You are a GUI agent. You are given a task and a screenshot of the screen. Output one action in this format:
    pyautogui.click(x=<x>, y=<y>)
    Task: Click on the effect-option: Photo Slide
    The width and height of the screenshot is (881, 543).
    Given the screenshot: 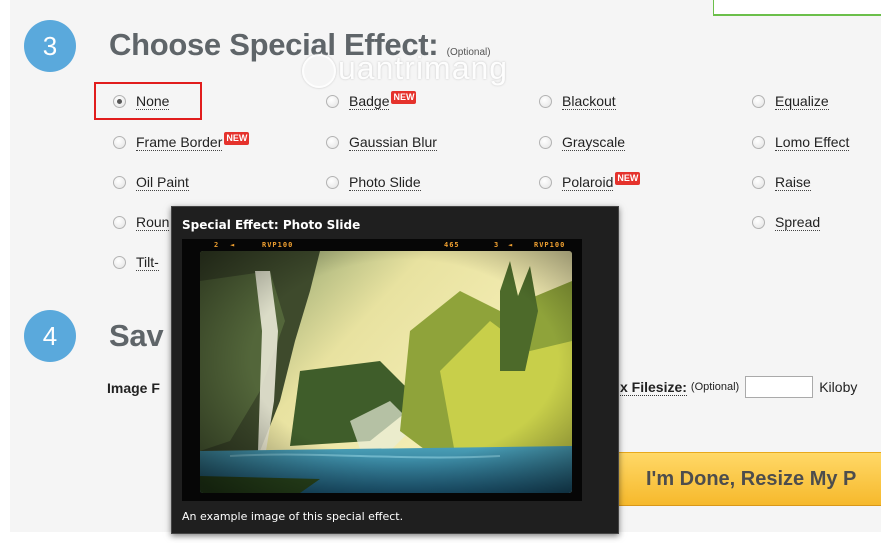 What is the action you would take?
    pyautogui.click(x=373, y=182)
    